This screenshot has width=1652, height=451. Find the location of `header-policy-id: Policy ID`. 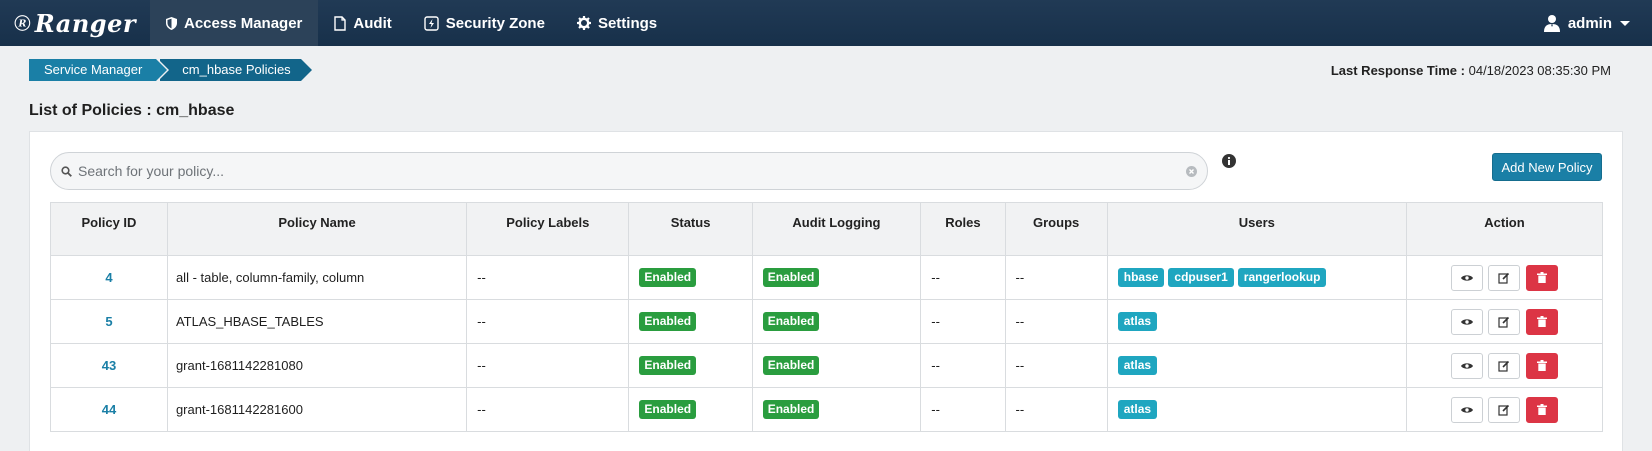

header-policy-id: Policy ID is located at coordinates (109, 229).